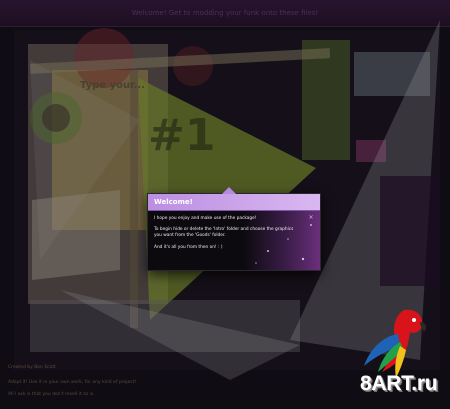  Describe the element at coordinates (414, 320) in the screenshot. I see `parrot-eye` at that location.